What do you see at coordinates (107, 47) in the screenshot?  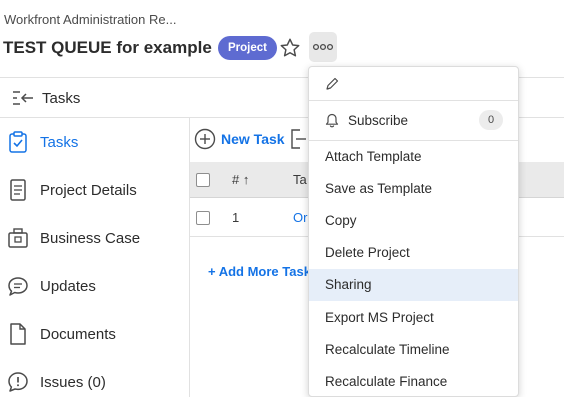 I see `page-title: TEST QUEUE for example` at bounding box center [107, 47].